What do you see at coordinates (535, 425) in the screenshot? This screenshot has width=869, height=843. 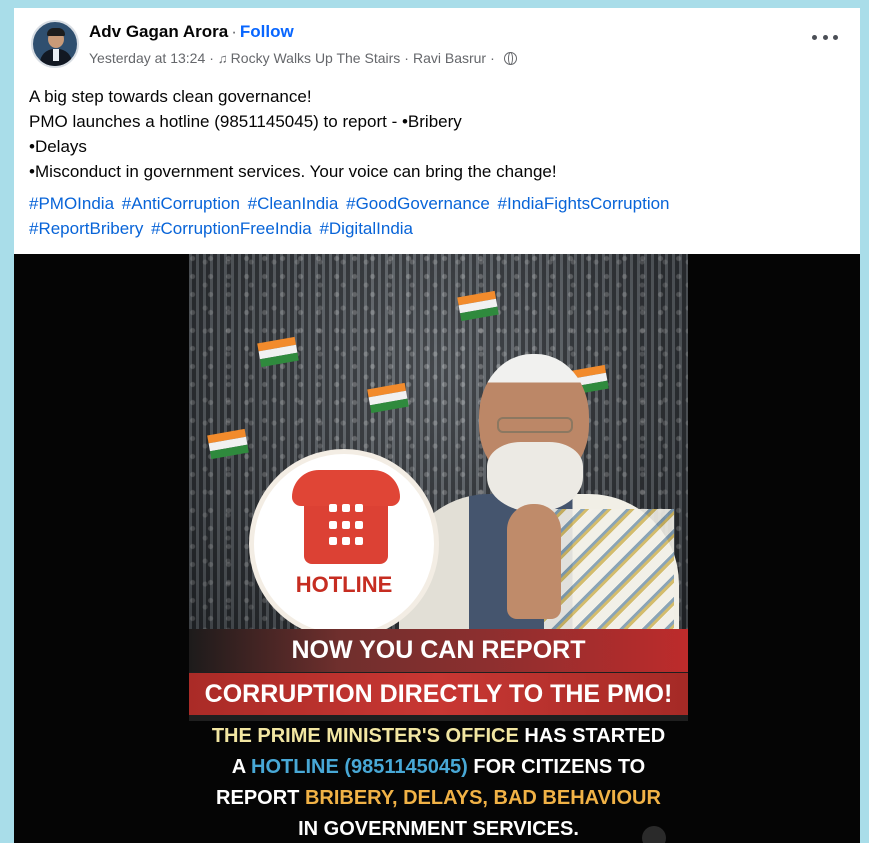 I see `glasses` at bounding box center [535, 425].